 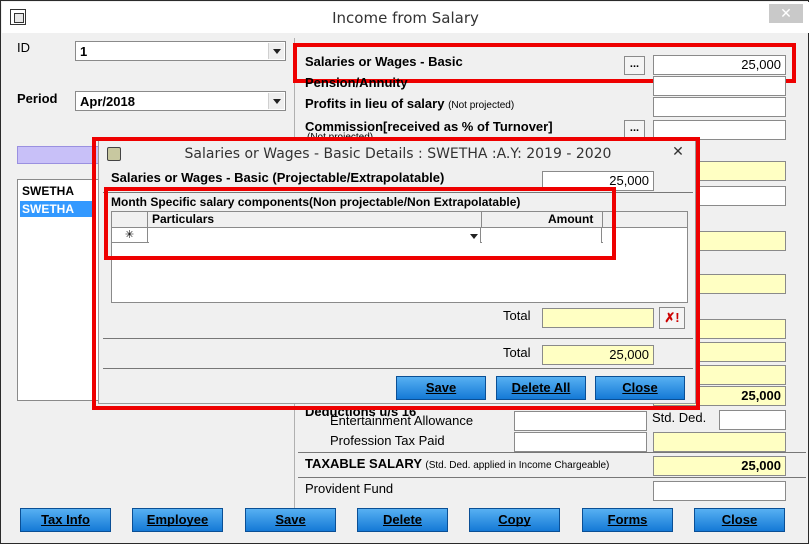 What do you see at coordinates (517, 465) in the screenshot?
I see `taxable-note: (Std. Ded. applied in Income Chargeable)` at bounding box center [517, 465].